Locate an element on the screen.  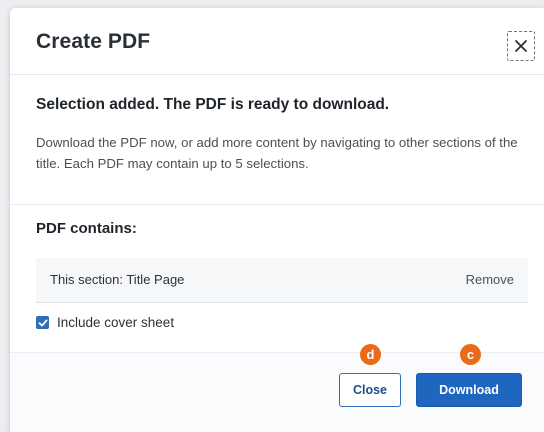
cover-sheet-option: Include cover sheet is located at coordinates (105, 322).